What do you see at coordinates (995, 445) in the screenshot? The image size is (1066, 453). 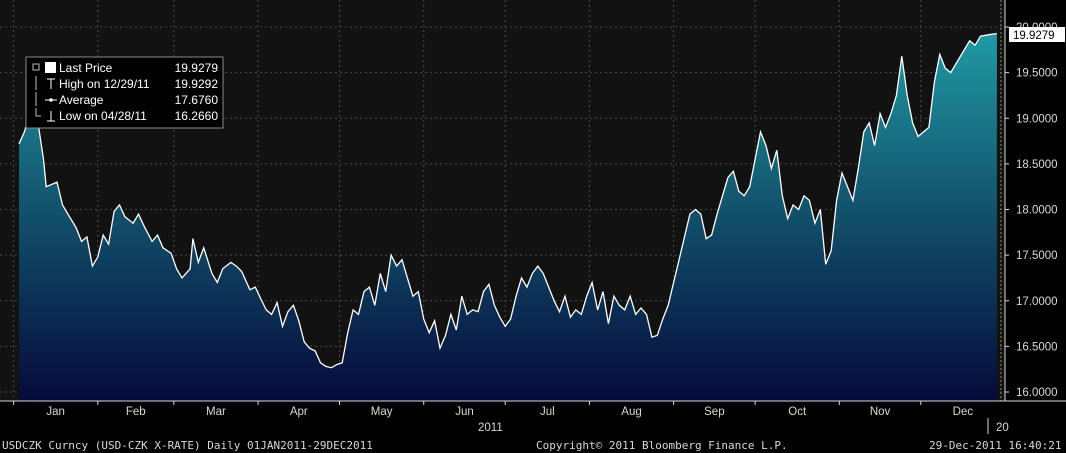 I see `footer-timestamp: 29-Dec-2011 16:40:21` at bounding box center [995, 445].